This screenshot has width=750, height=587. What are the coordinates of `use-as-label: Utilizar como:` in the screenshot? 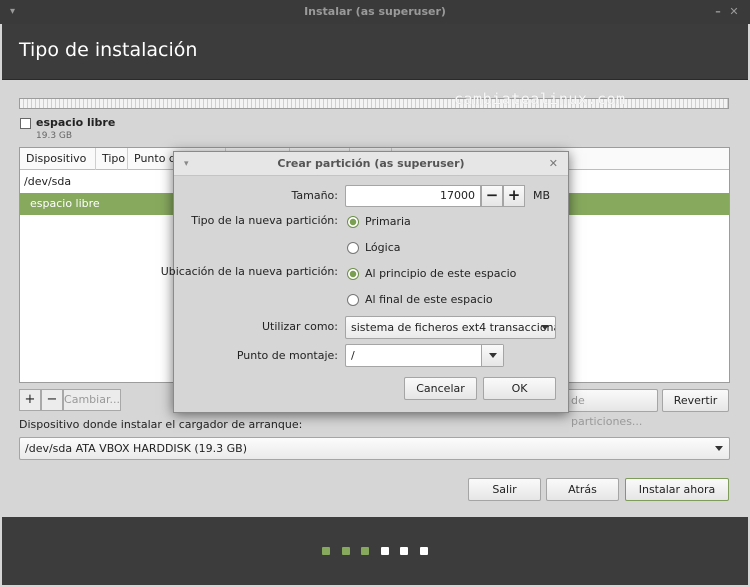 It's located at (300, 326).